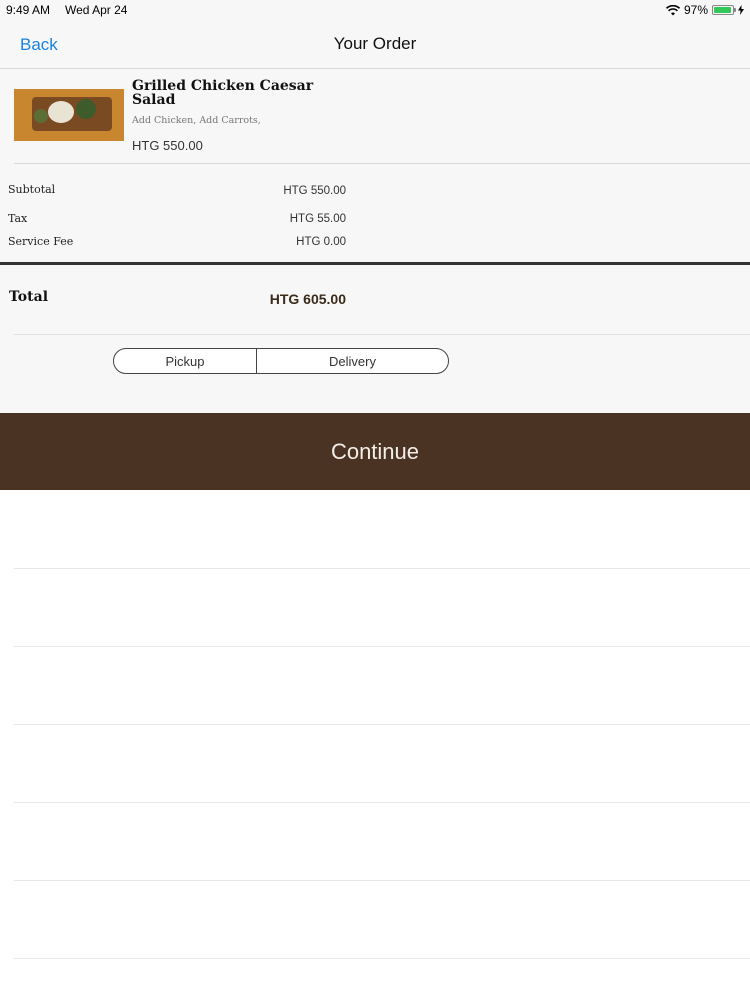 The width and height of the screenshot is (750, 1000). What do you see at coordinates (352, 361) in the screenshot?
I see `delivery-option: Delivery` at bounding box center [352, 361].